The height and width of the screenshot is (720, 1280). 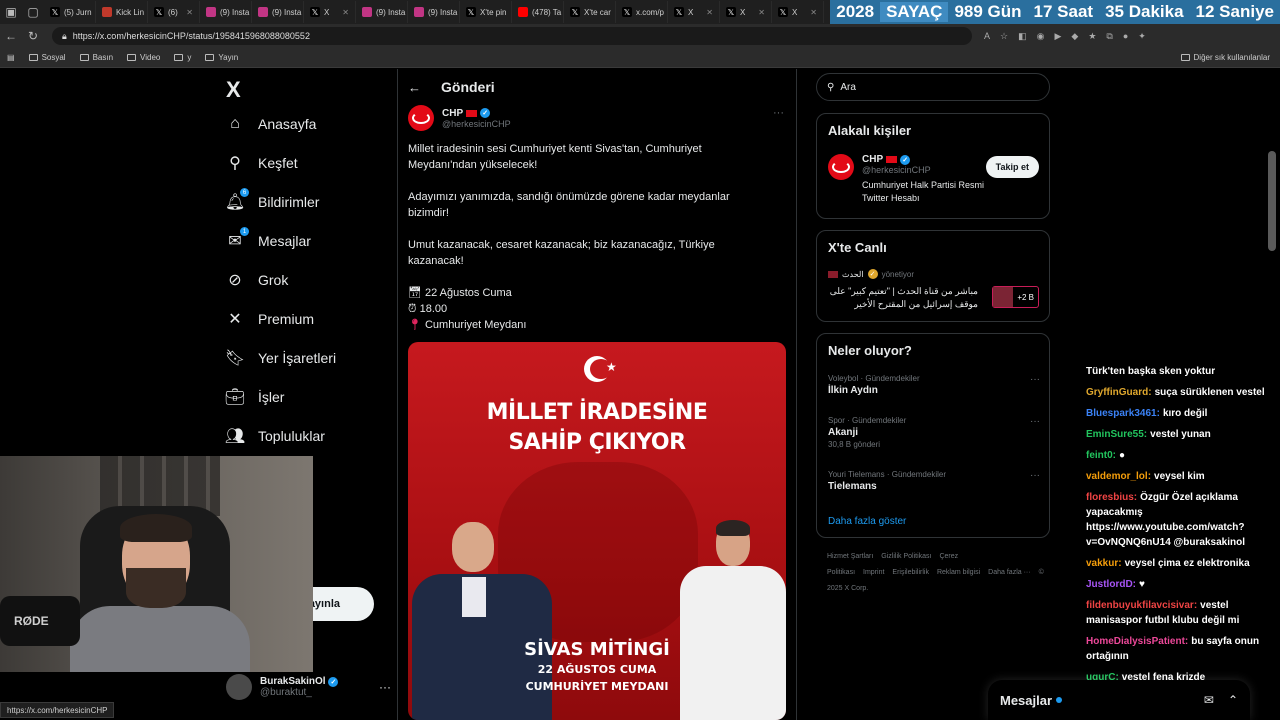 I want to click on chat-username: valdemor_lol:, so click(x=1118, y=476).